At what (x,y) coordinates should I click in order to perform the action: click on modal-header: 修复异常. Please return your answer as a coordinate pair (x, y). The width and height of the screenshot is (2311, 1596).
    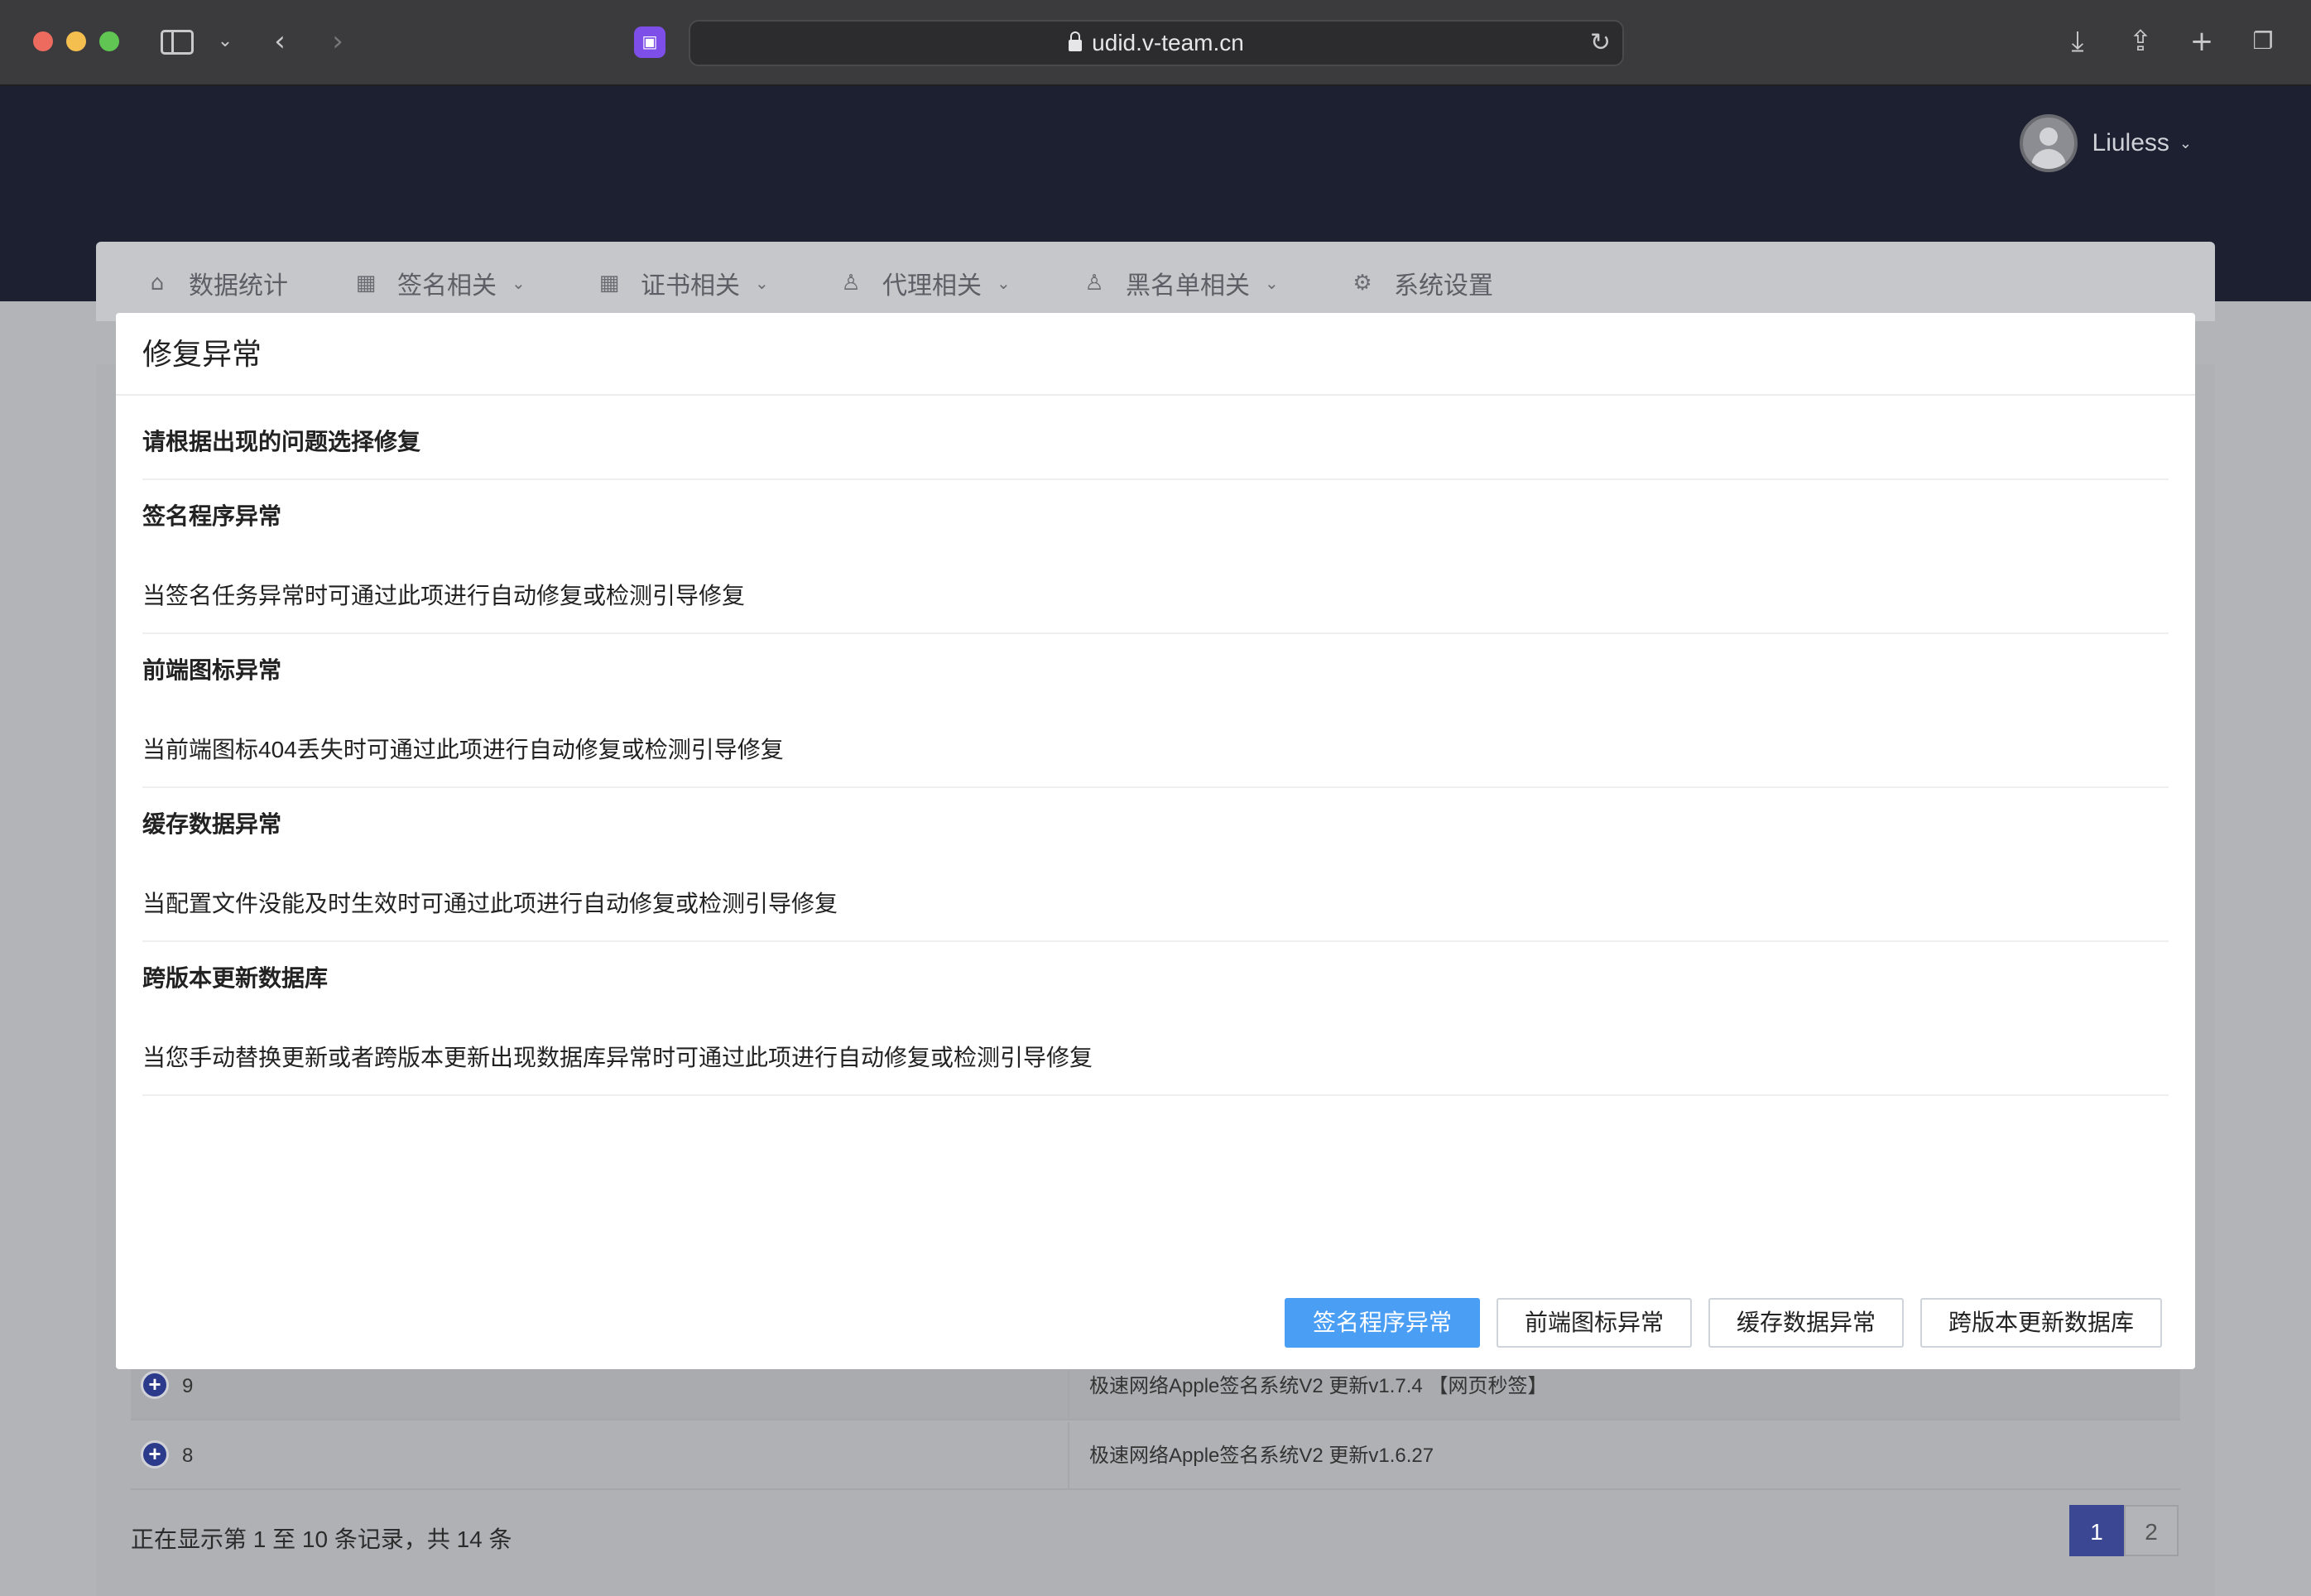
    Looking at the image, I should click on (1155, 354).